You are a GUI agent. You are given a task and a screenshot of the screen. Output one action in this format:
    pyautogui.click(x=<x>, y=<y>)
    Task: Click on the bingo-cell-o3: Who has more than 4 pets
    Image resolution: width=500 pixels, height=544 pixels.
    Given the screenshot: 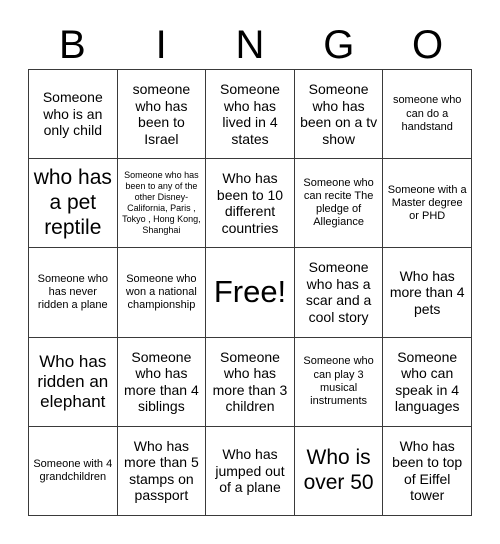 What is the action you would take?
    pyautogui.click(x=427, y=293)
    